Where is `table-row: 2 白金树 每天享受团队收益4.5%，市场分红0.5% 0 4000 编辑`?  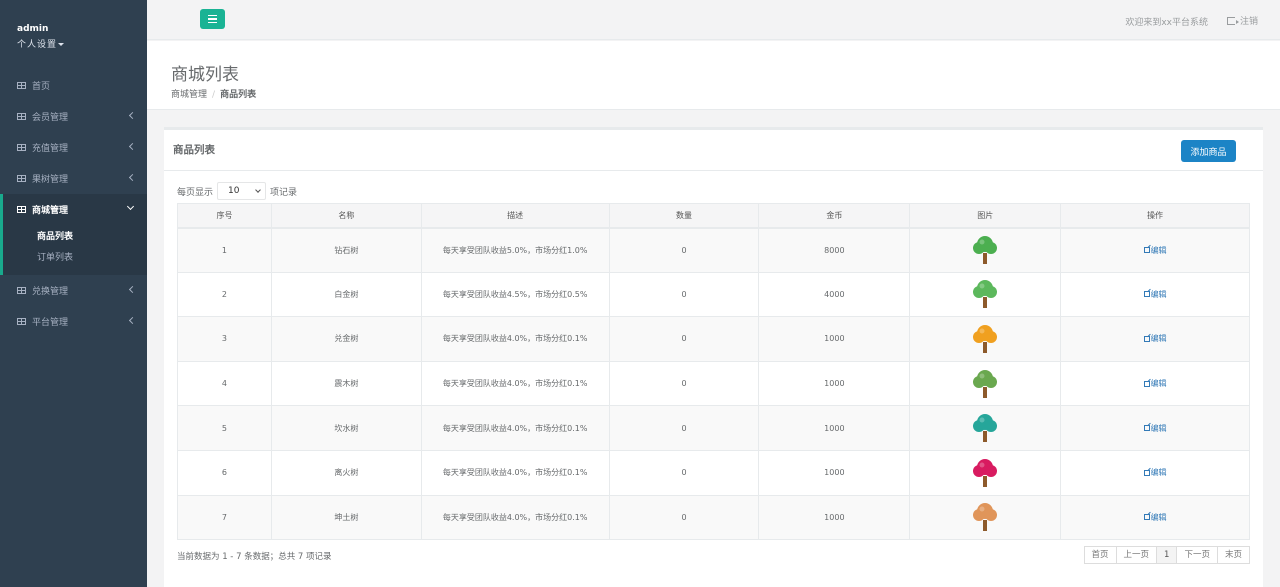
table-row: 2 白金树 每天享受团队收益4.5%，市场分红0.5% 0 4000 编辑 is located at coordinates (713, 294).